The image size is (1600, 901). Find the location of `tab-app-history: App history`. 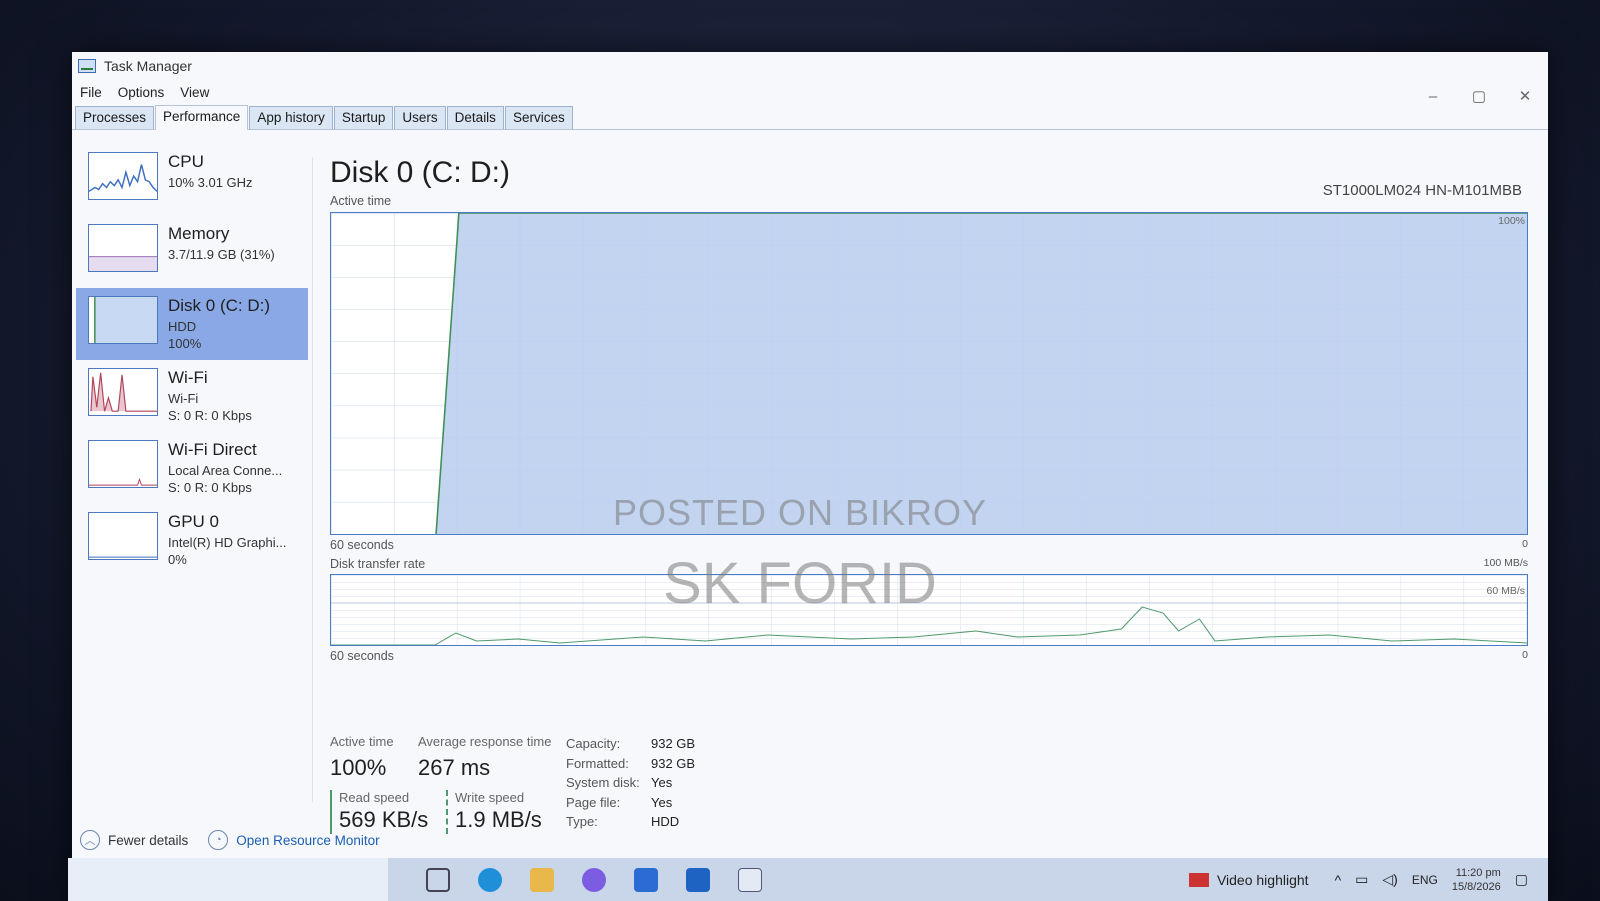

tab-app-history: App history is located at coordinates (291, 117).